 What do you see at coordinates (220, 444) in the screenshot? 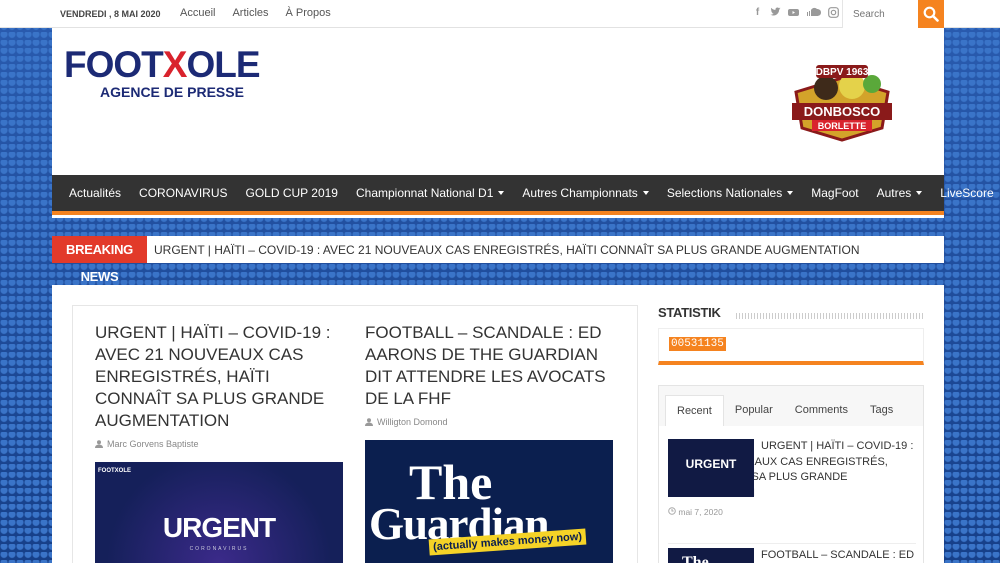
I see `post-author: Marc Gorvens Baptiste` at bounding box center [220, 444].